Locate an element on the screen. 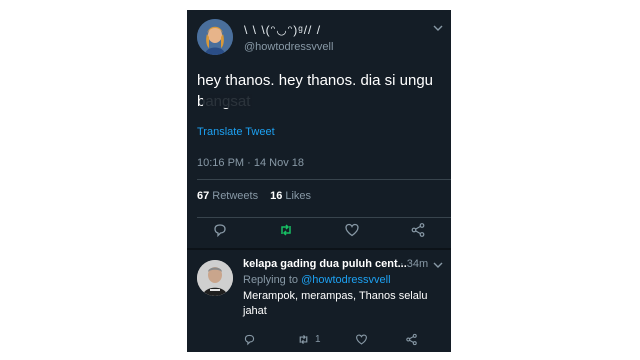 This screenshot has width=640, height=360. likes-label: Likes is located at coordinates (298, 196).